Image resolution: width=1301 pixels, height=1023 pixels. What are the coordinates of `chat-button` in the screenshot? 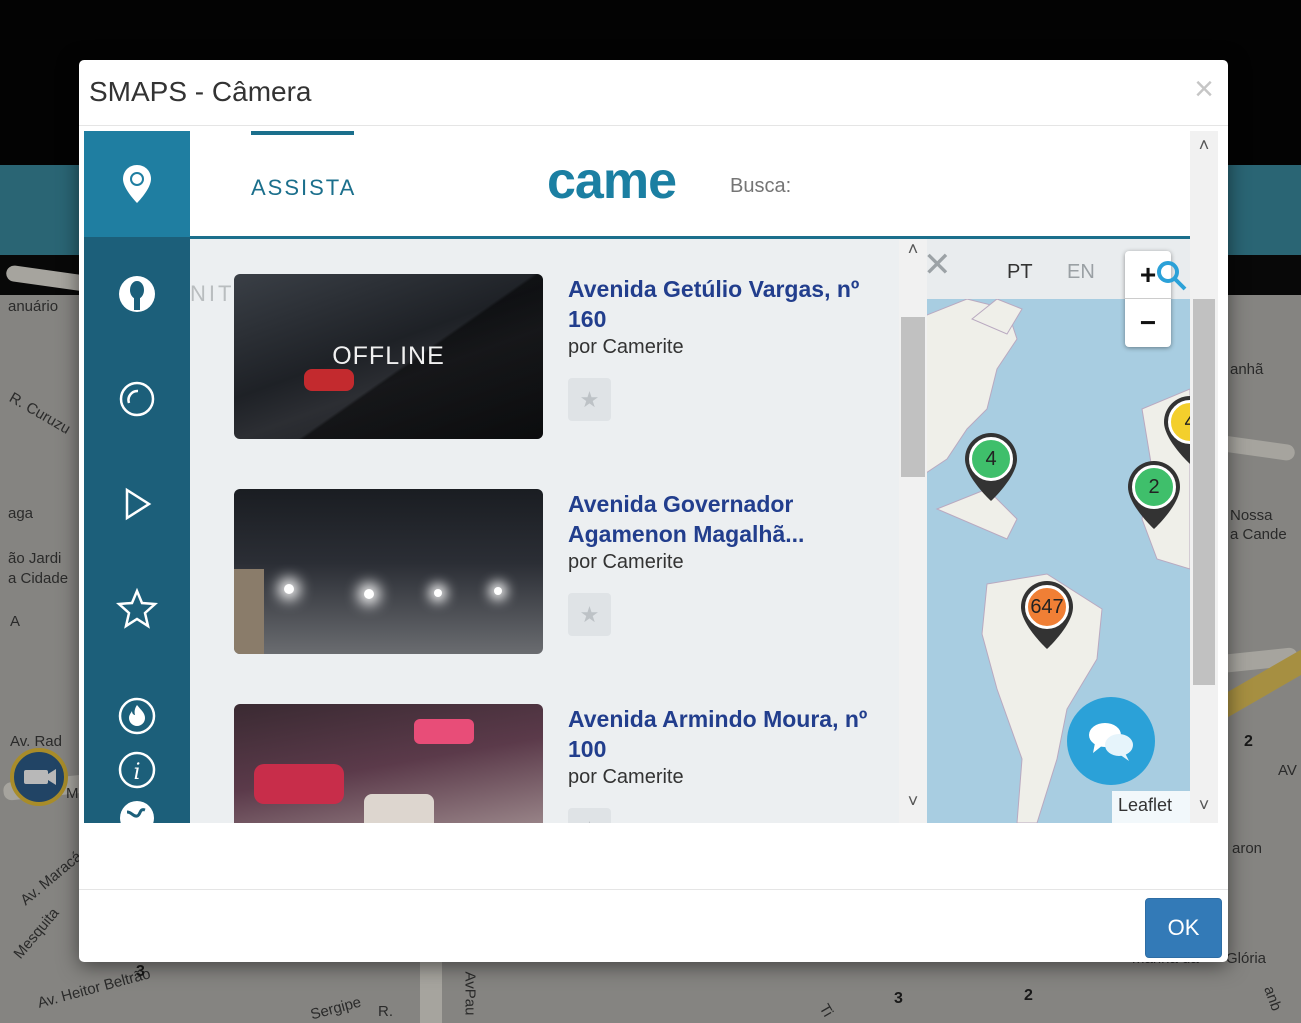 It's located at (1111, 741).